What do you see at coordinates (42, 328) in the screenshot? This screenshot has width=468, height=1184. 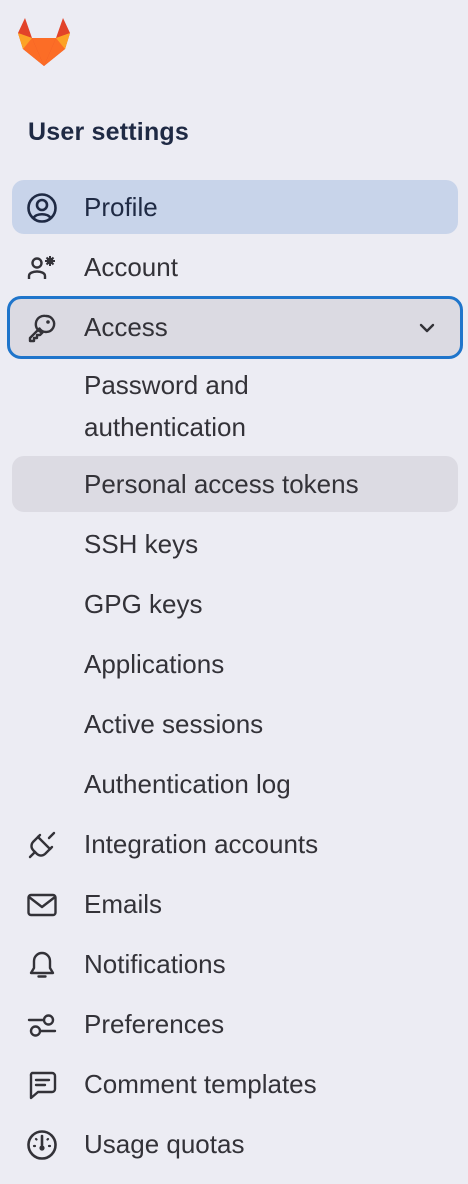 I see `key-icon` at bounding box center [42, 328].